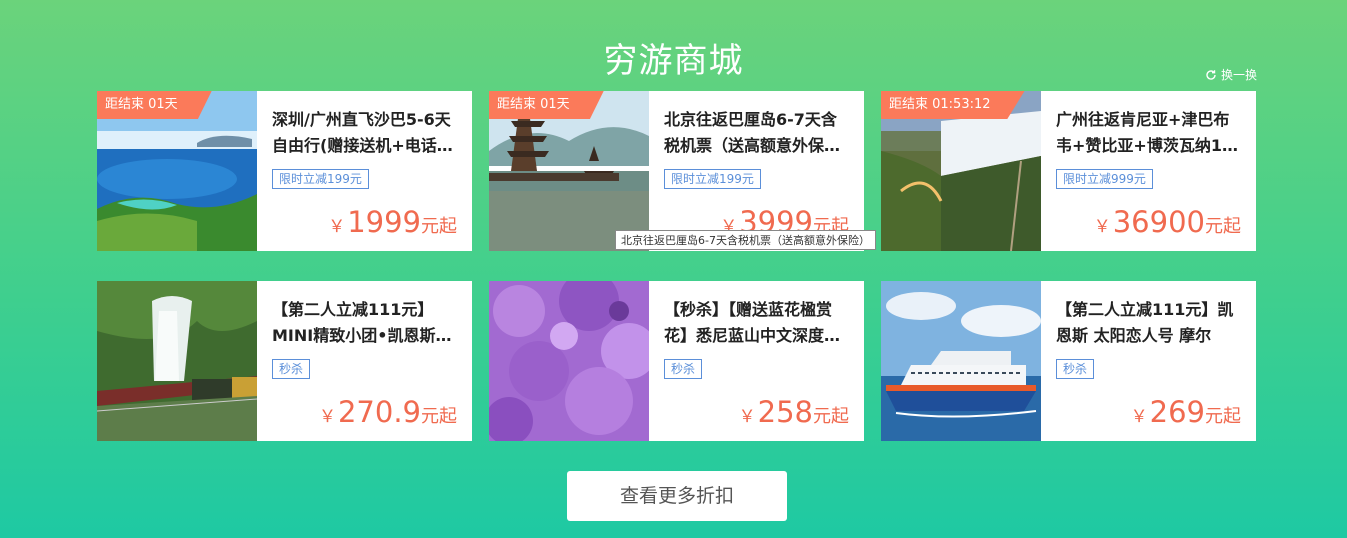 The width and height of the screenshot is (1347, 538). I want to click on page-title: 穷游商城, so click(673, 61).